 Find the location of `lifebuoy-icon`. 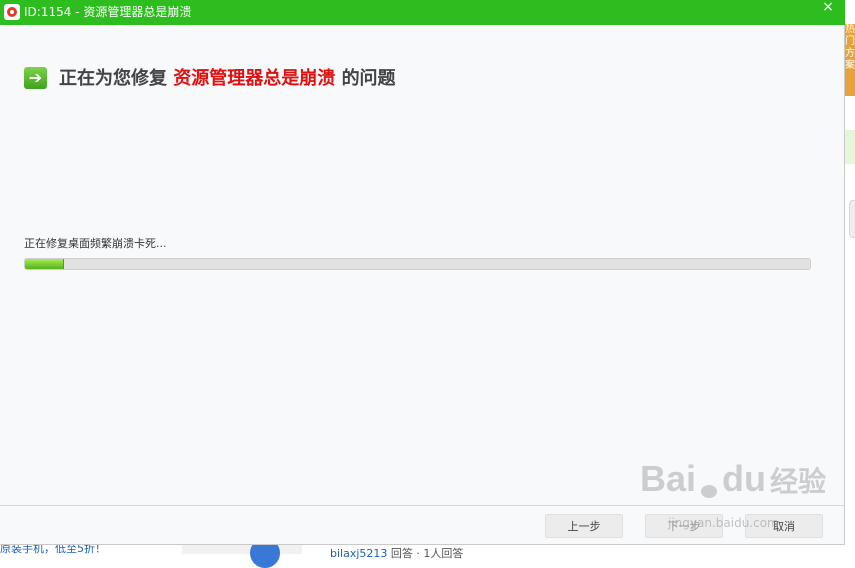

lifebuoy-icon is located at coordinates (12, 12).